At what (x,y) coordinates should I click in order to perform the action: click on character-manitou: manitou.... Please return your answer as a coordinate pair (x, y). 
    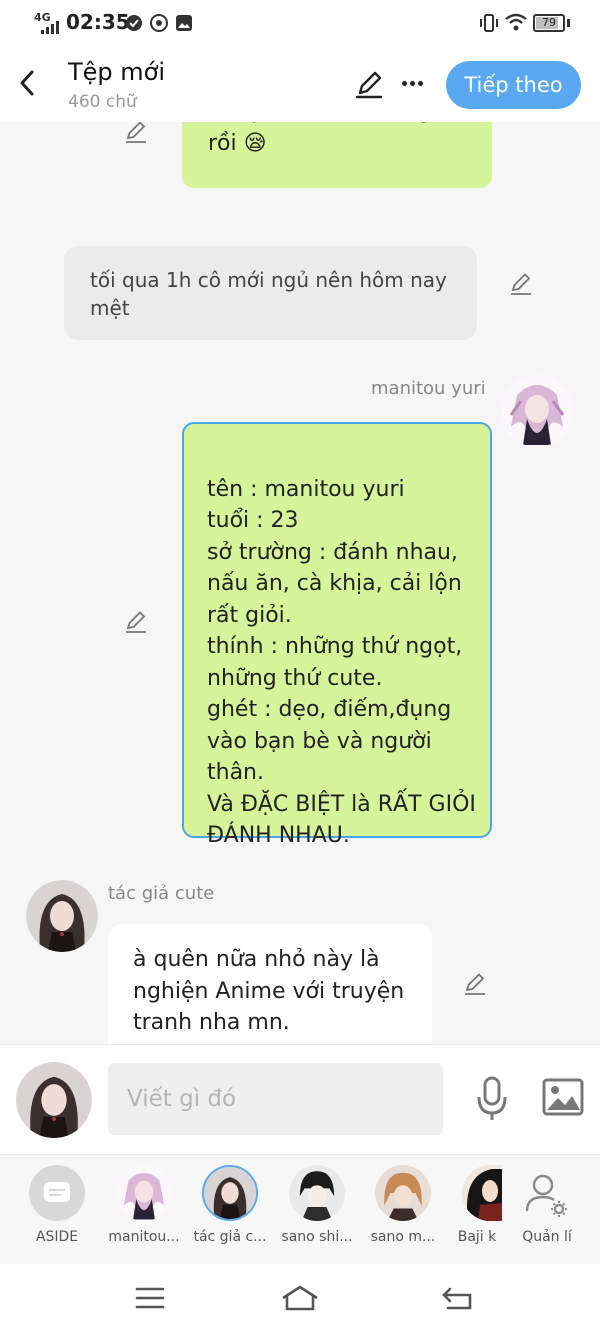
    Looking at the image, I should click on (144, 1205).